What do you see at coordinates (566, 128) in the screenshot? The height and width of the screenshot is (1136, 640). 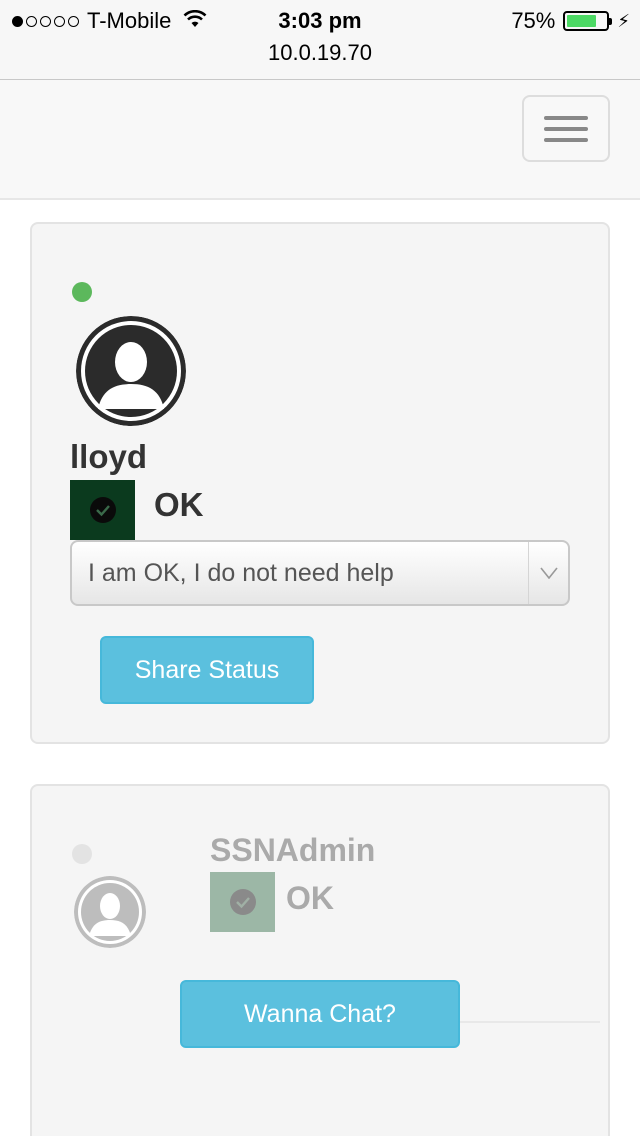 I see `hamburger-menu-button` at bounding box center [566, 128].